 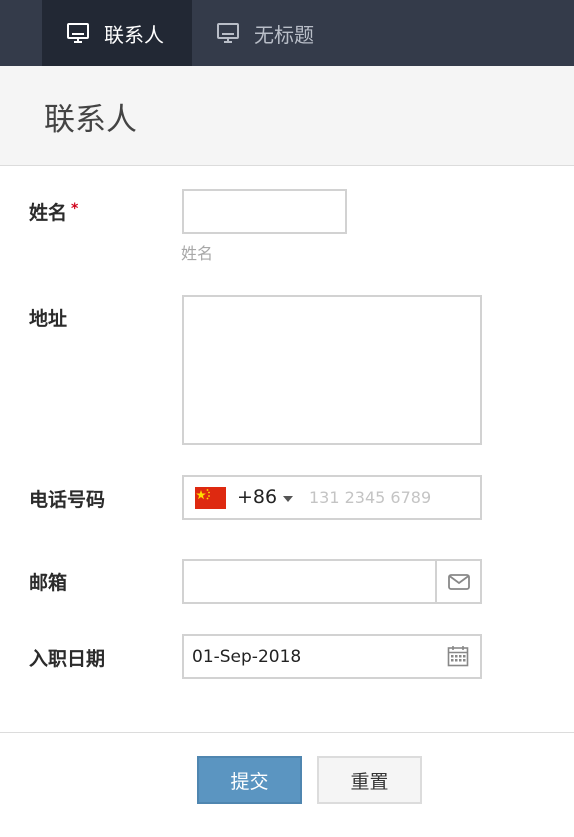 What do you see at coordinates (48, 319) in the screenshot?
I see `address-label: 地址` at bounding box center [48, 319].